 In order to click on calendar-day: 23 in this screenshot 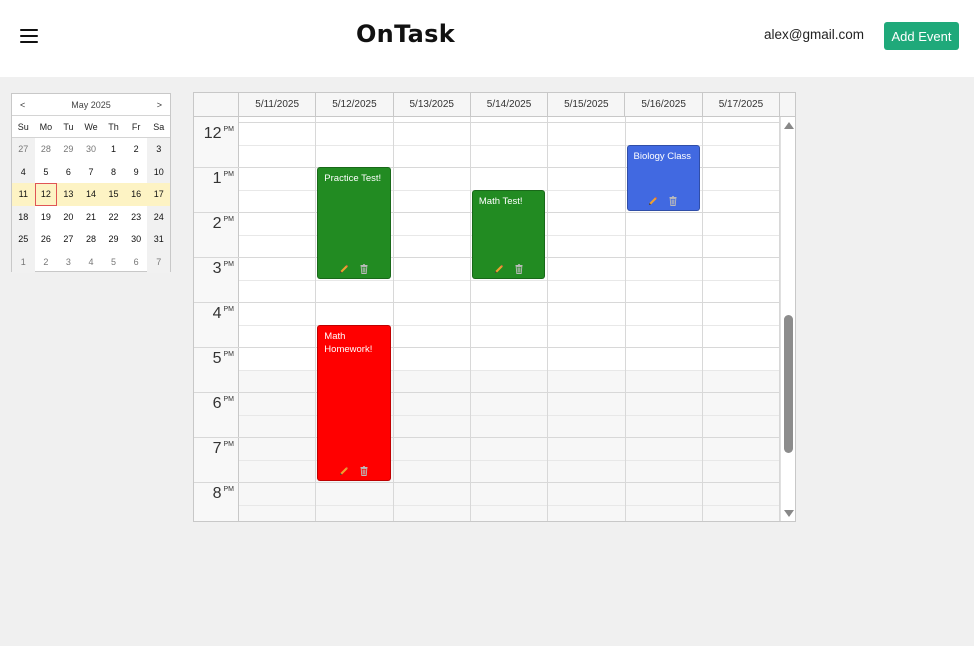, I will do `click(136, 217)`.